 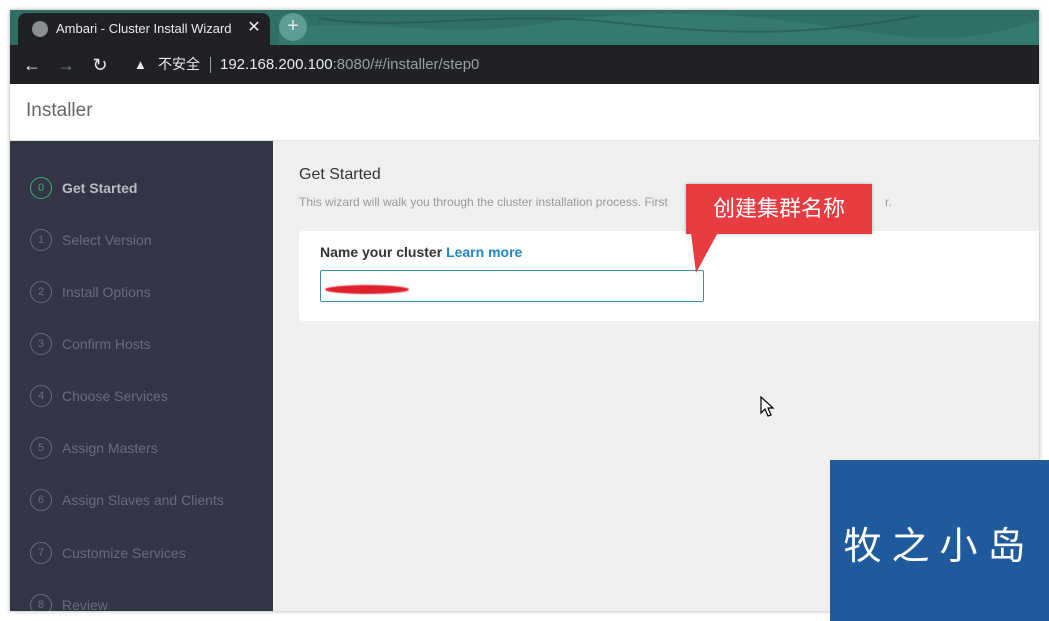 I want to click on cluster-label-text: Name your cluster, so click(x=381, y=252).